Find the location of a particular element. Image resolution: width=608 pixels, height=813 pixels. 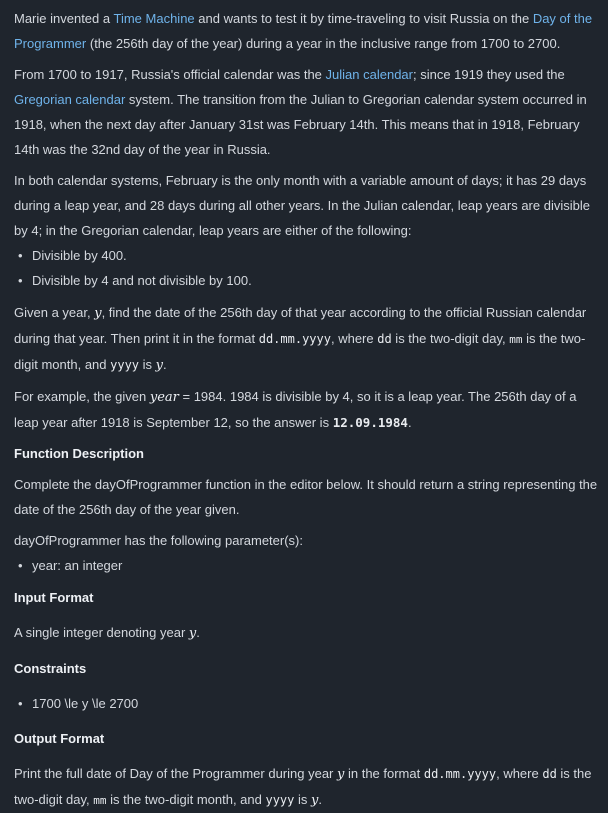

leap-rule-1: Divisible by 400. is located at coordinates (79, 255).